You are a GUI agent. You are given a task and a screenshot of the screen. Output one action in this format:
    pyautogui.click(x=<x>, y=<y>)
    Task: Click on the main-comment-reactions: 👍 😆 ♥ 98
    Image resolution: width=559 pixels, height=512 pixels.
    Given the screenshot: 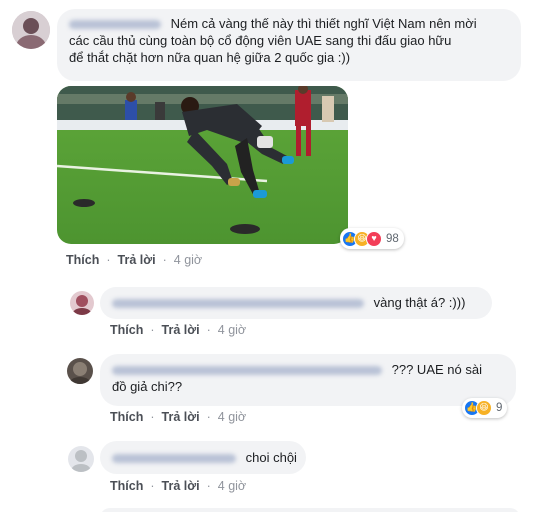 What is the action you would take?
    pyautogui.click(x=372, y=238)
    